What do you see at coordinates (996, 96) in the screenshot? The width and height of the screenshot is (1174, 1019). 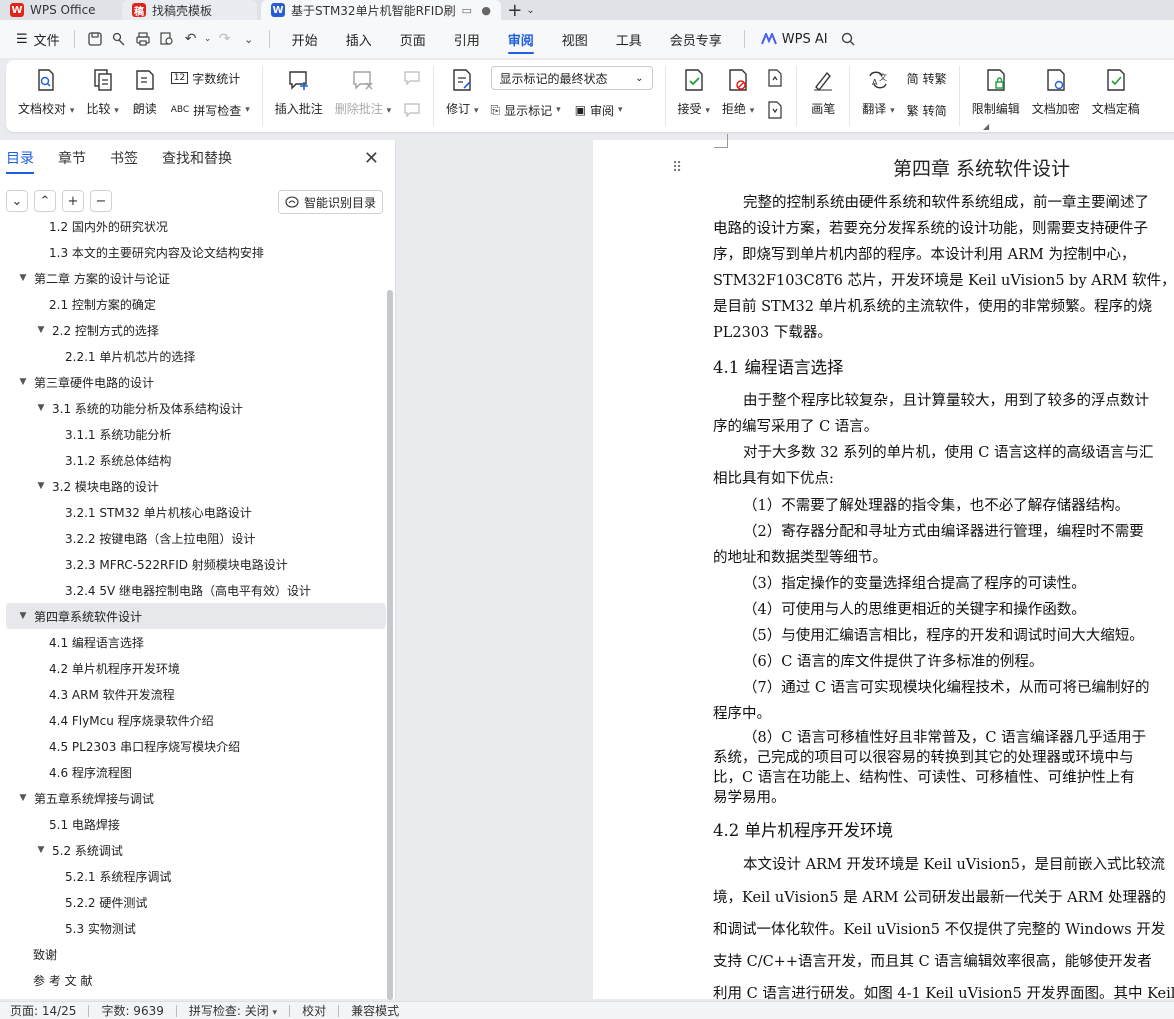 I see `restrict-edit-button: 限制编辑` at bounding box center [996, 96].